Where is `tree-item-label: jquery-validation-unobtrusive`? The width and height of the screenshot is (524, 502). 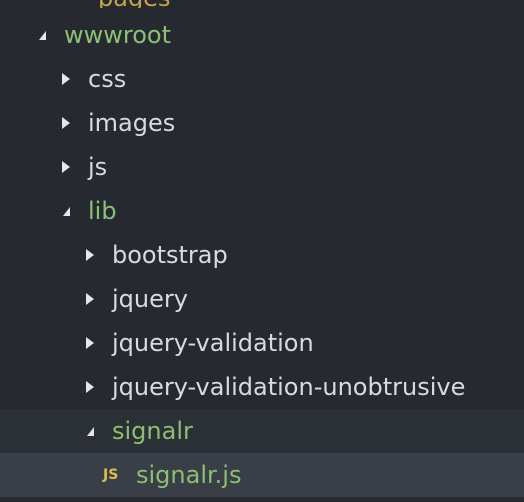 tree-item-label: jquery-validation-unobtrusive is located at coordinates (289, 387).